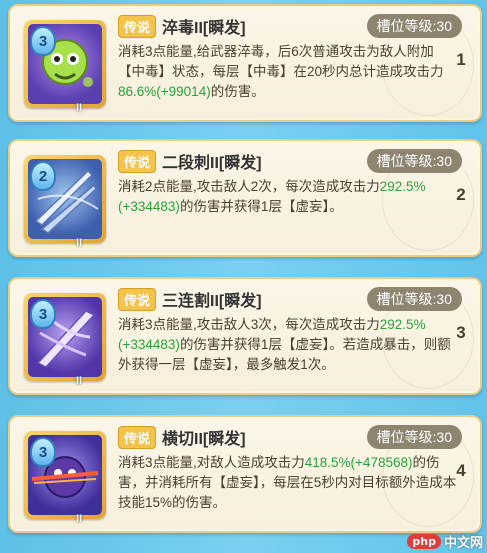 This screenshot has width=487, height=553. What do you see at coordinates (424, 541) in the screenshot?
I see `php-logo: php` at bounding box center [424, 541].